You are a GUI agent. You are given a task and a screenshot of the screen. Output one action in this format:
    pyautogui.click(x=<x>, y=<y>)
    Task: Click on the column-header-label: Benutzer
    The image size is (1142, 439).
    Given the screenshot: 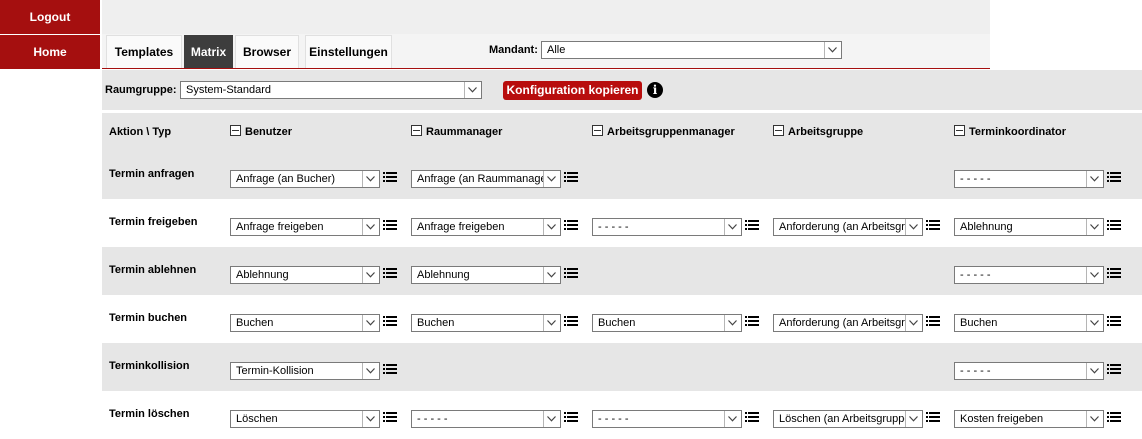 What is the action you would take?
    pyautogui.click(x=269, y=132)
    